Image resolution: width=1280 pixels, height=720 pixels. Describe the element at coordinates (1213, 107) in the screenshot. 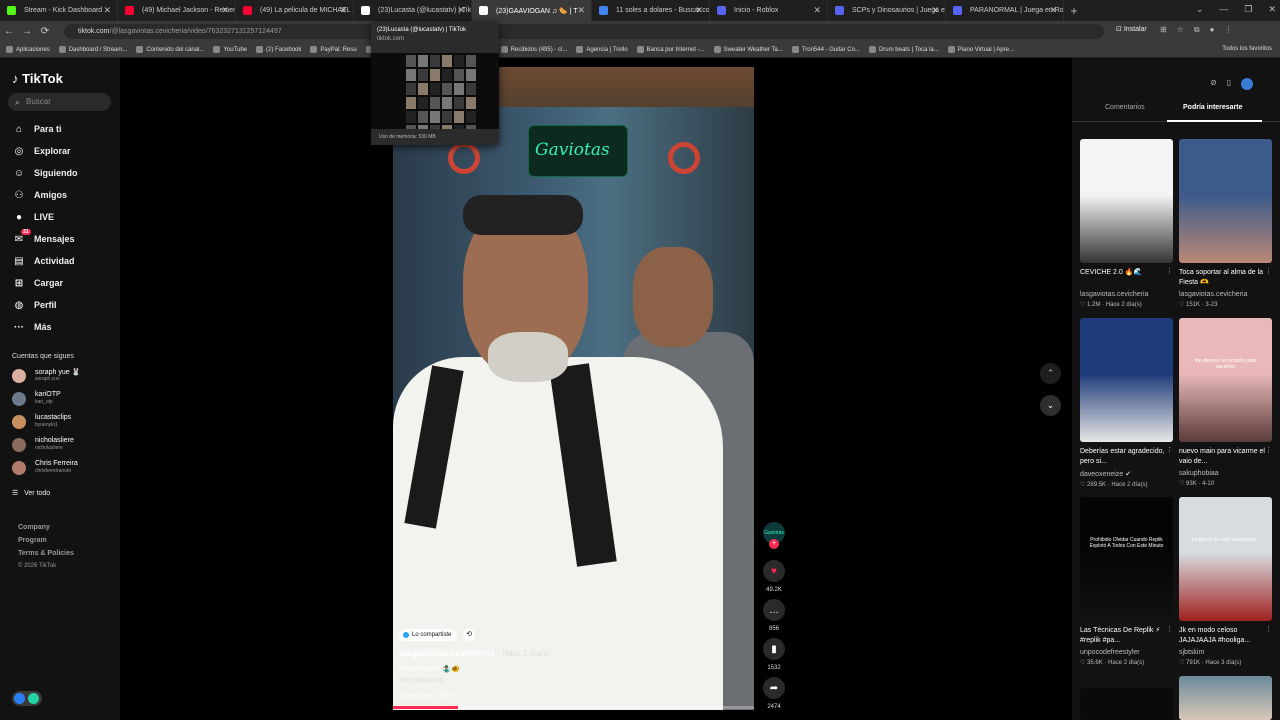

I see `tab-recommended: Podría interesarte` at that location.